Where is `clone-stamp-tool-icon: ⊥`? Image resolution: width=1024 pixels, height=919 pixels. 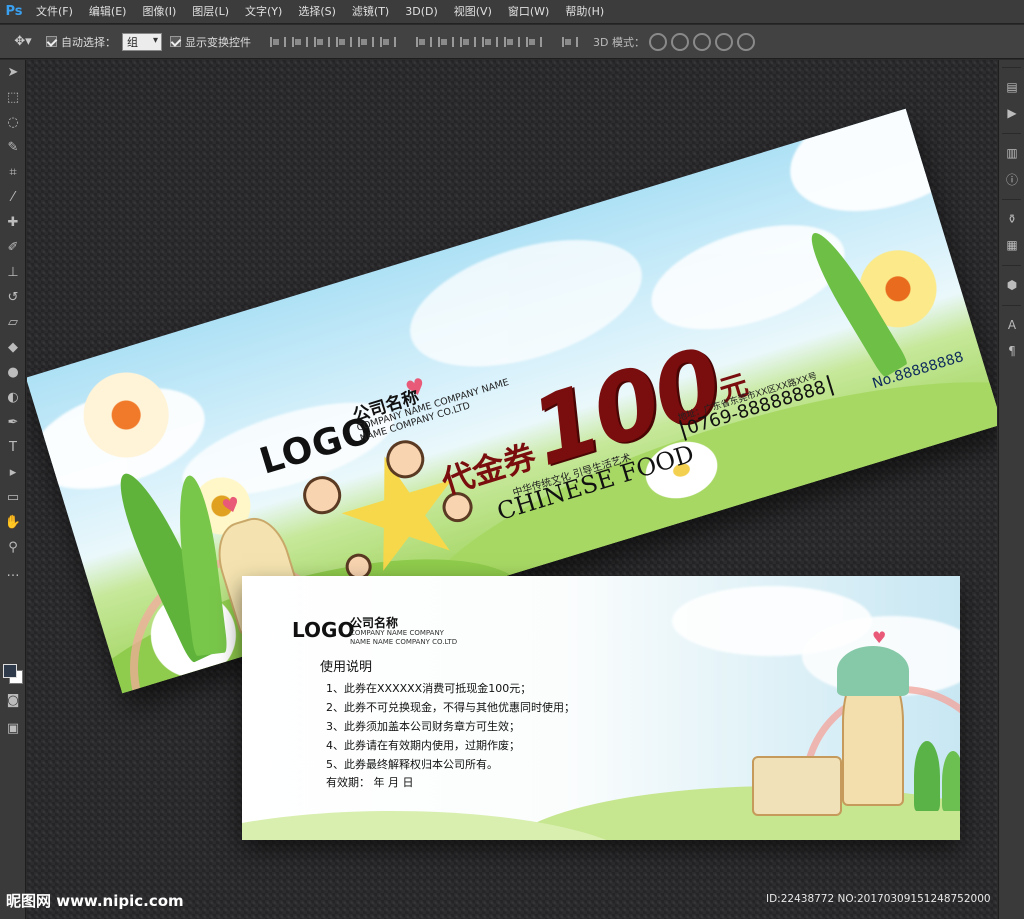 clone-stamp-tool-icon: ⊥ is located at coordinates (13, 272).